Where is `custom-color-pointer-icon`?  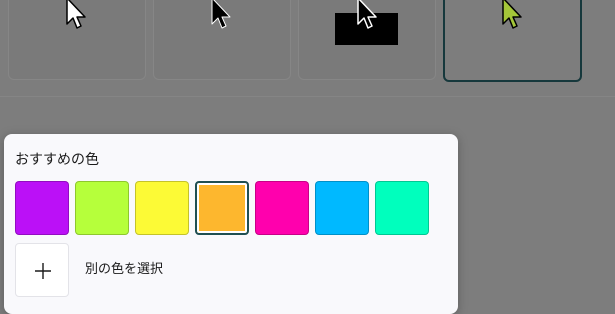 custom-color-pointer-icon is located at coordinates (512, 14).